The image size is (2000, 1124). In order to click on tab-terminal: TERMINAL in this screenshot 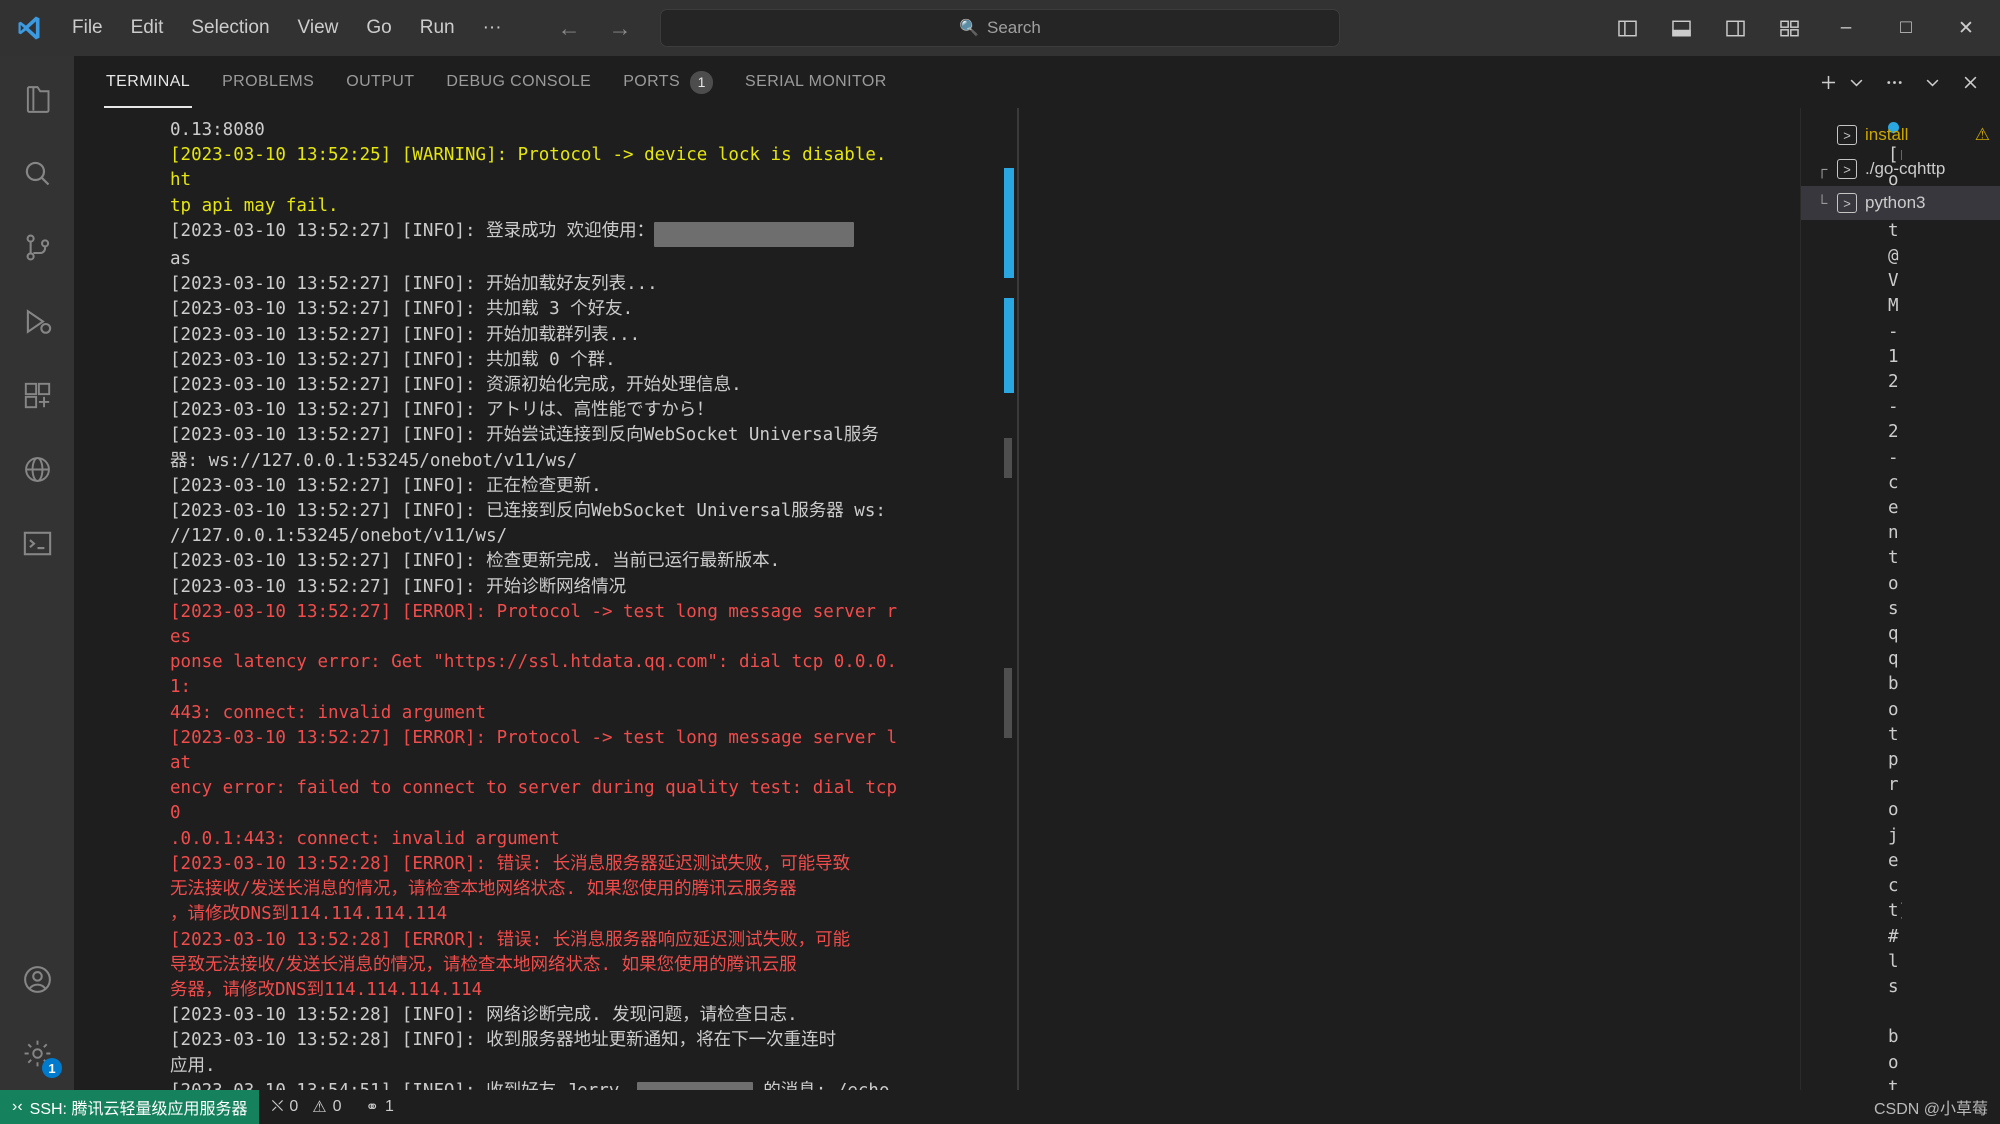, I will do `click(148, 82)`.